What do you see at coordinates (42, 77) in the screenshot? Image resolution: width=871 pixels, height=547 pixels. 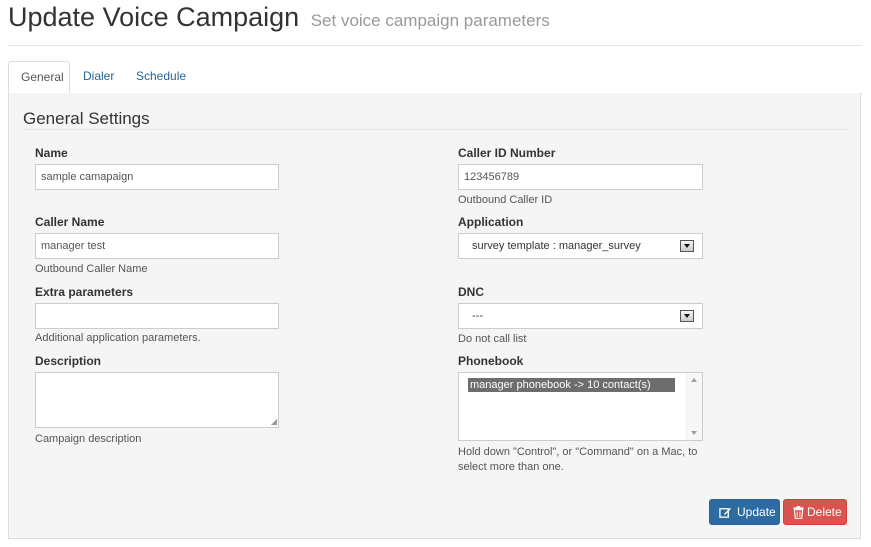 I see `tab-general-label: General` at bounding box center [42, 77].